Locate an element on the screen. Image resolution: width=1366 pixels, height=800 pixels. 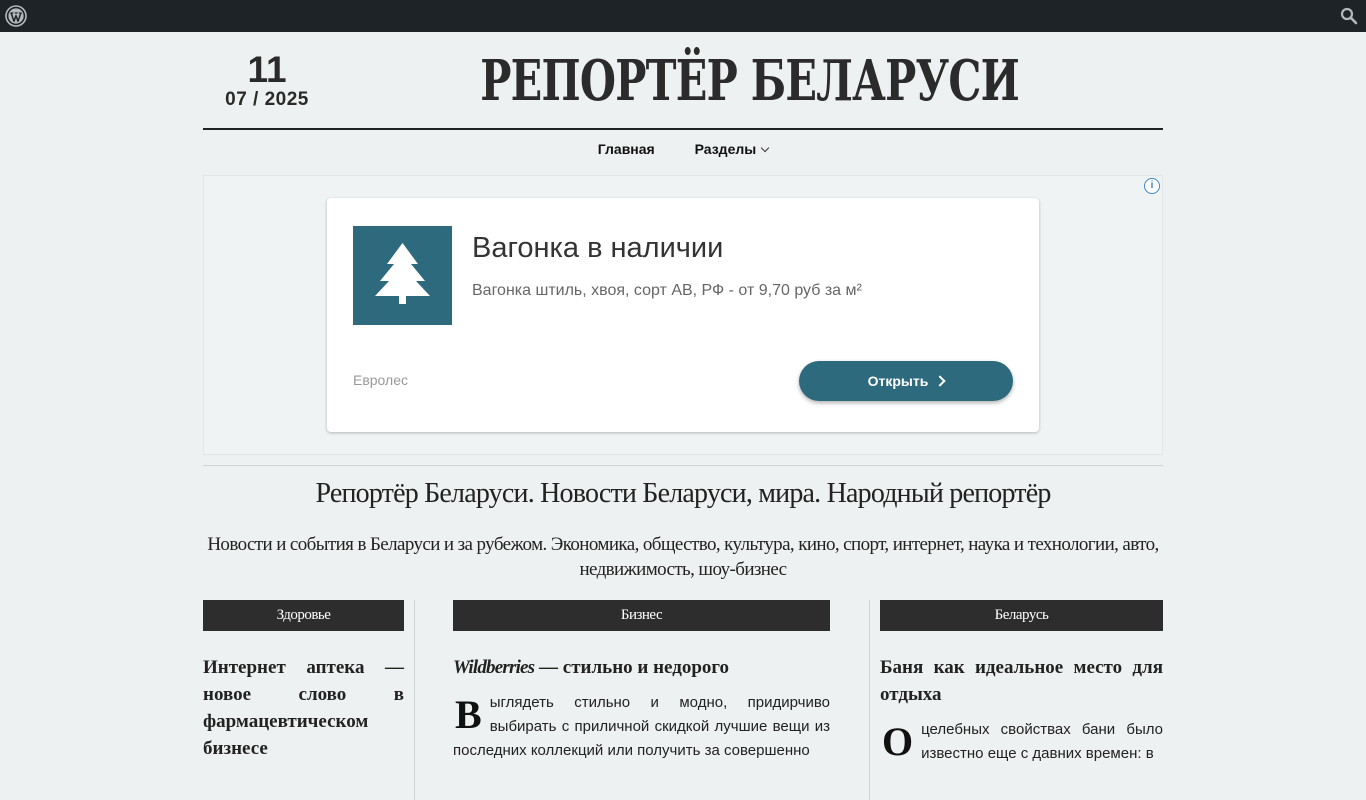
ad-brand: Евролес is located at coordinates (380, 380).